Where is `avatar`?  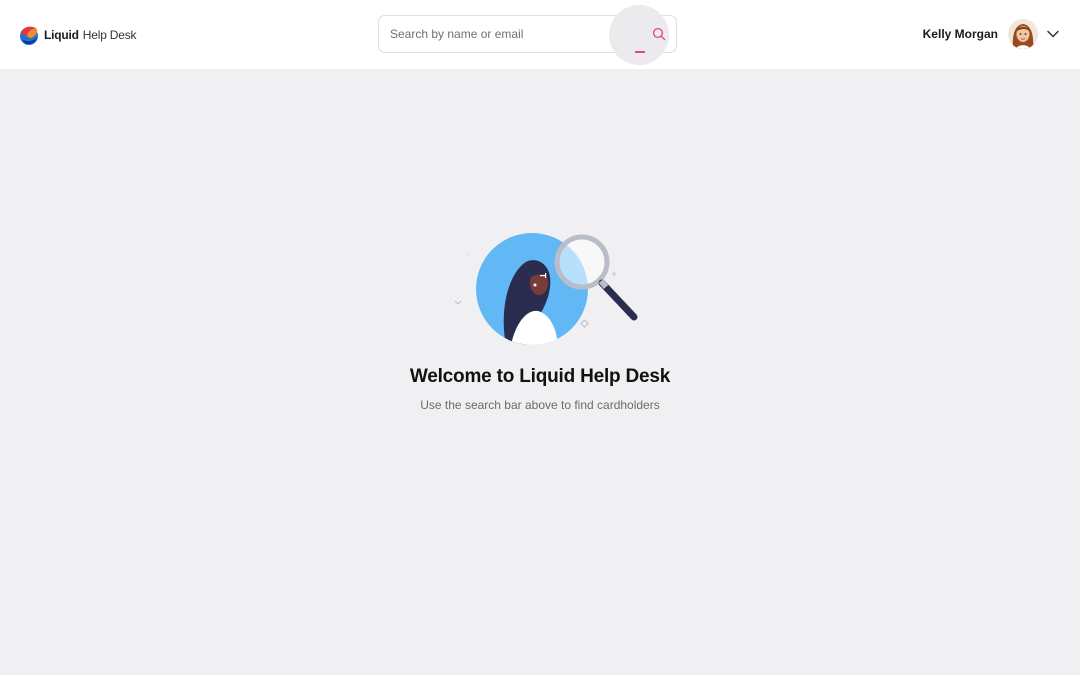
avatar is located at coordinates (1023, 34).